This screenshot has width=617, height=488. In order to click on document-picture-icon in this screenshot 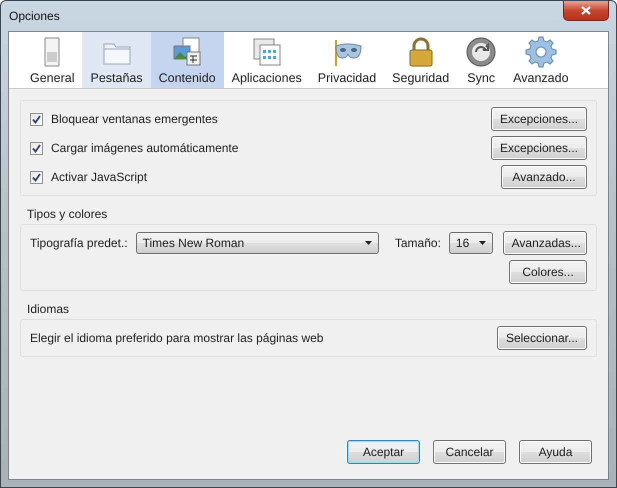, I will do `click(187, 52)`.